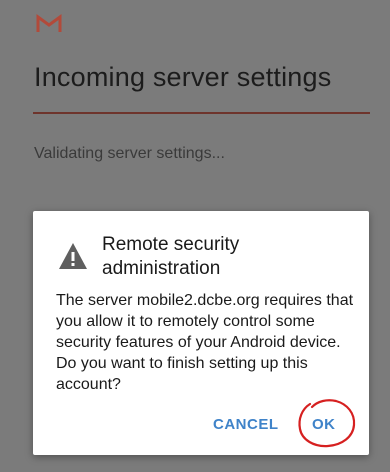 The width and height of the screenshot is (390, 472). I want to click on dialog-title: Remote security administration, so click(171, 256).